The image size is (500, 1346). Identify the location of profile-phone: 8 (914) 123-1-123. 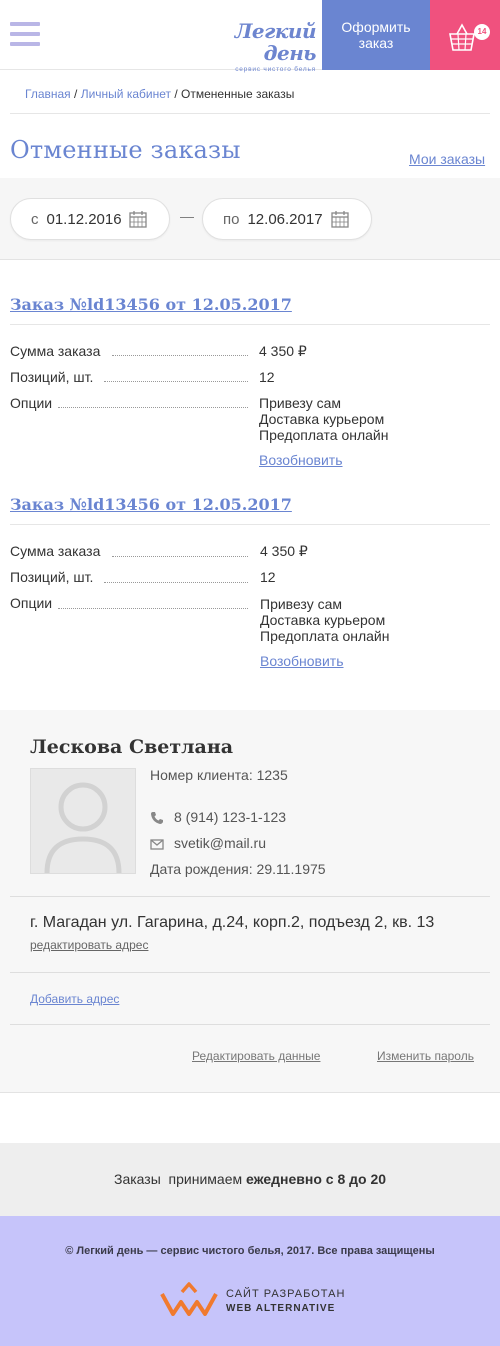
(230, 817).